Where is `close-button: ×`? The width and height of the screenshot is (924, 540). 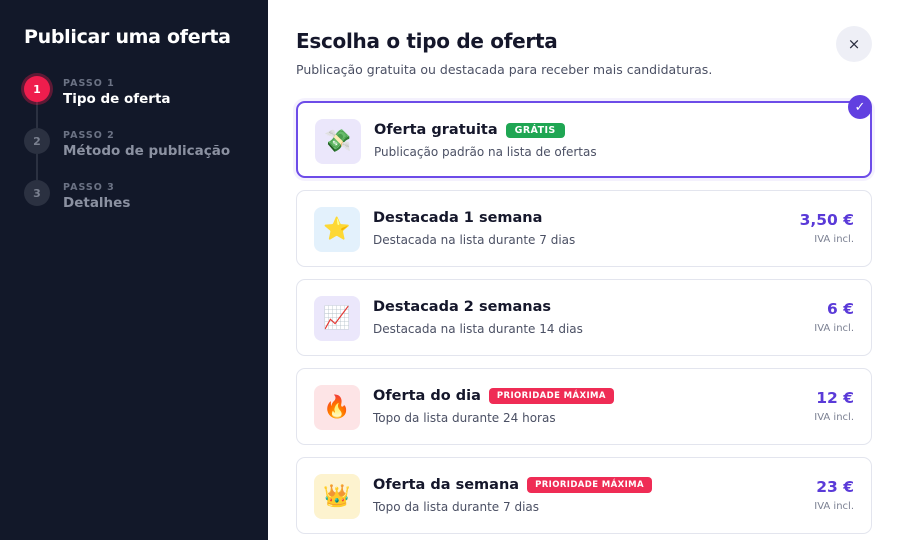 close-button: × is located at coordinates (854, 44).